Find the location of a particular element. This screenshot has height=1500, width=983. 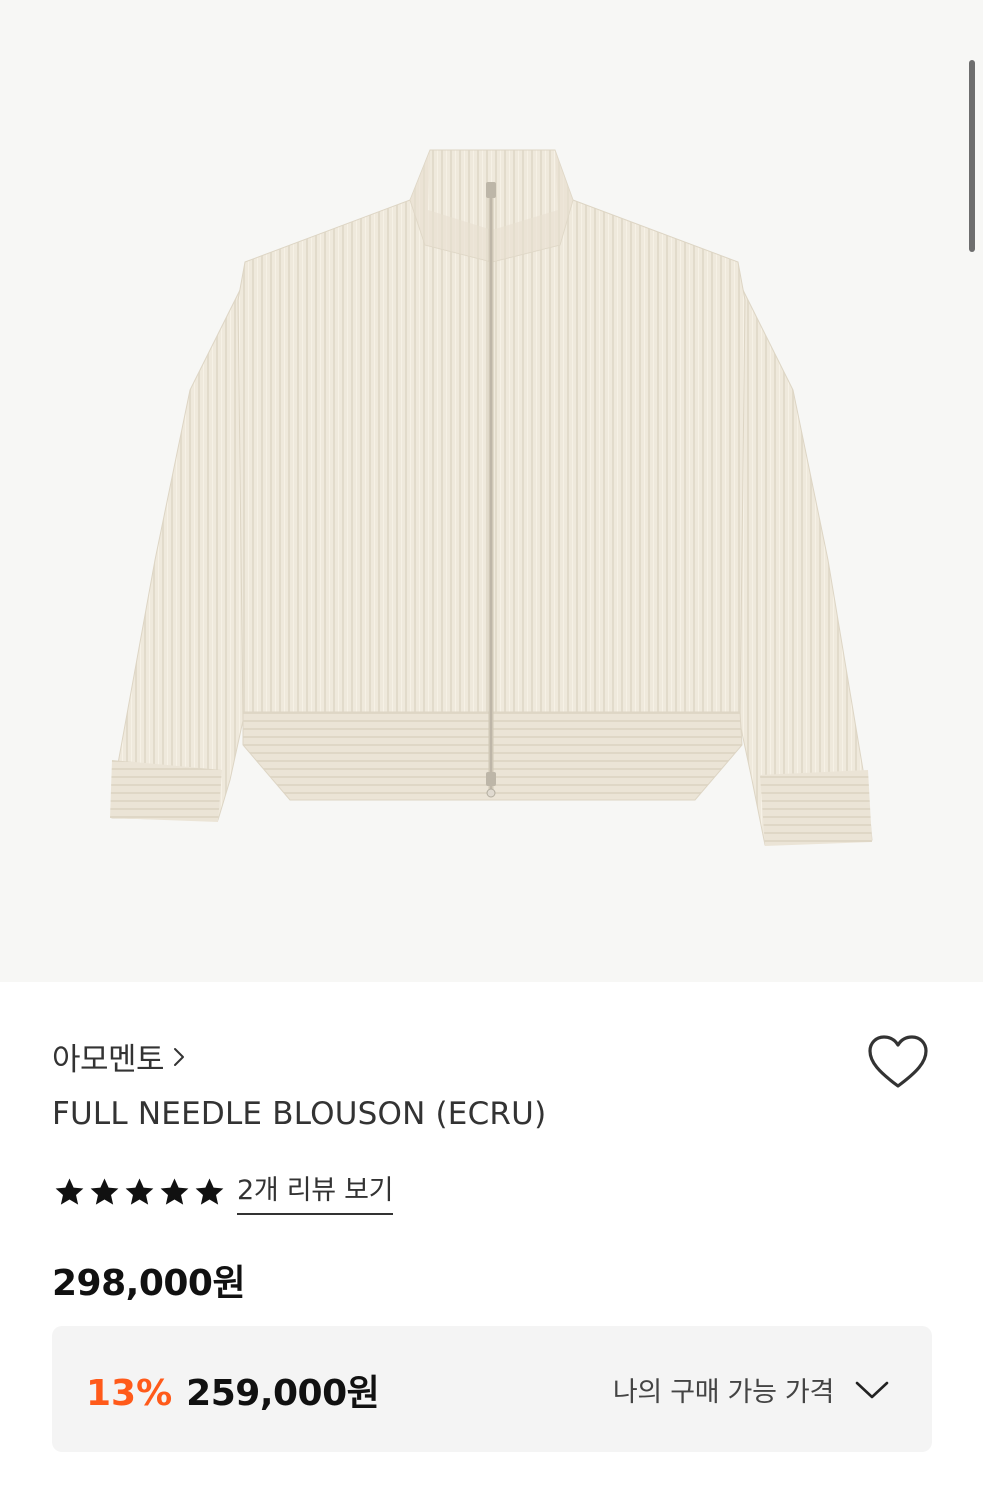

my-price-label: 나의 구매 가능 가격 is located at coordinates (723, 1392).